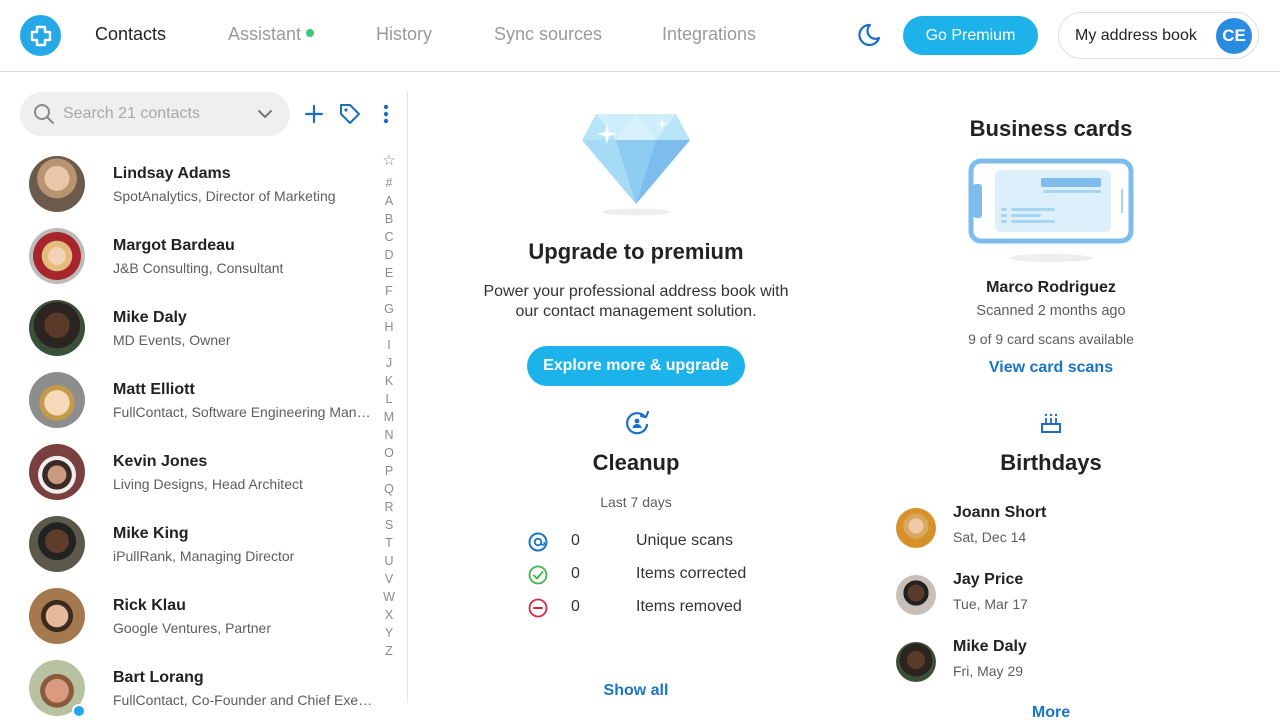 This screenshot has width=1280, height=720. What do you see at coordinates (636, 502) in the screenshot?
I see `cleanup-period: Last 7 days` at bounding box center [636, 502].